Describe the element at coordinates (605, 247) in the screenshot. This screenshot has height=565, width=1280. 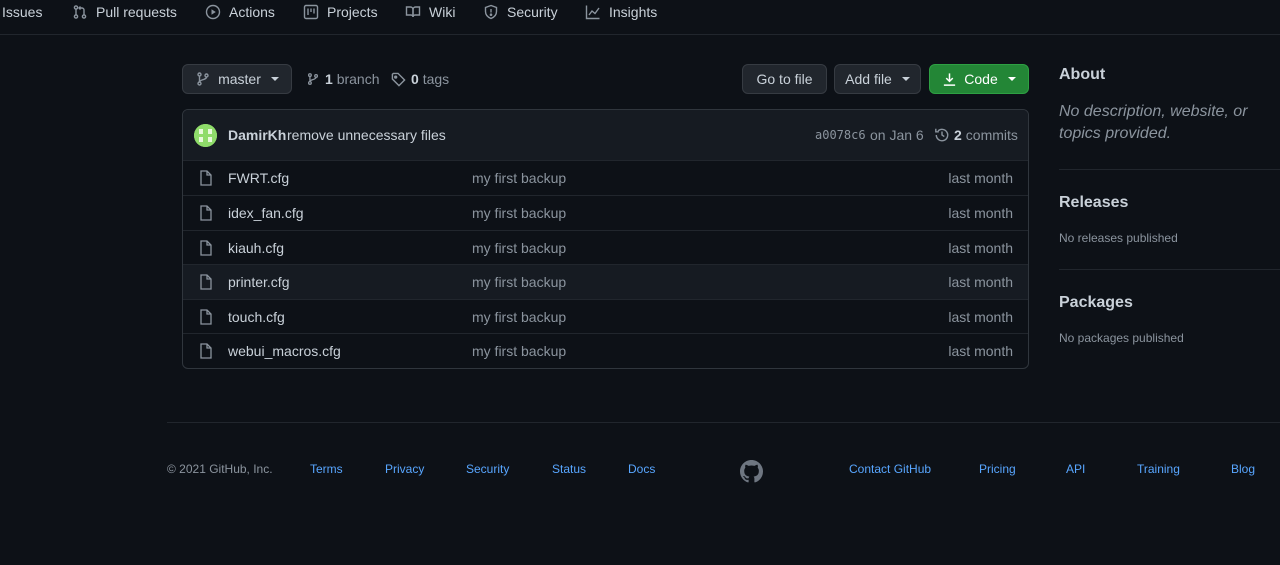
I see `file-row: kiauh.cfg my first backup last month` at that location.